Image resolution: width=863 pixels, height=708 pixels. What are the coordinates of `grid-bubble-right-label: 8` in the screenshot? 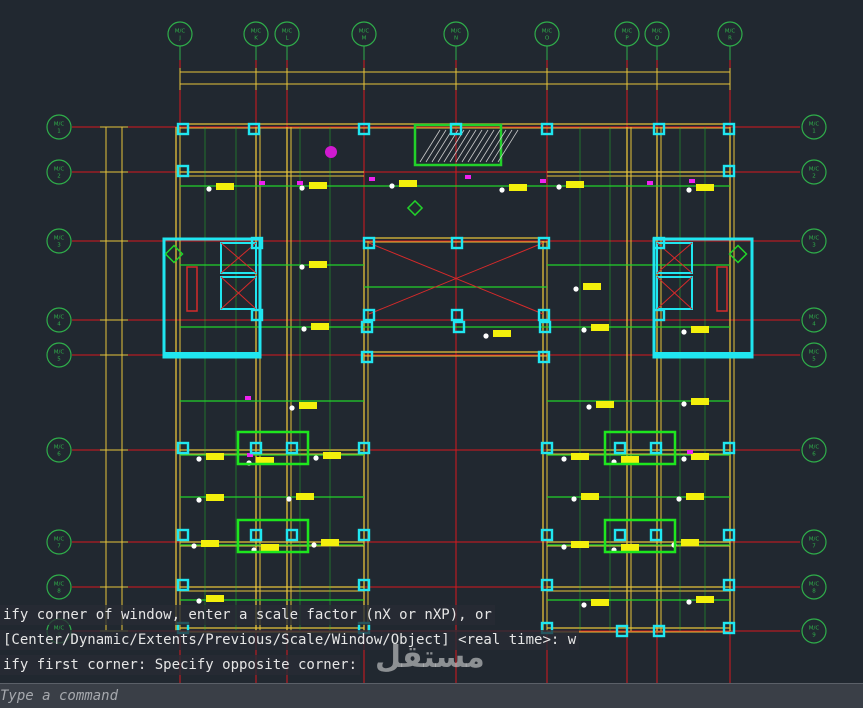 It's located at (814, 592).